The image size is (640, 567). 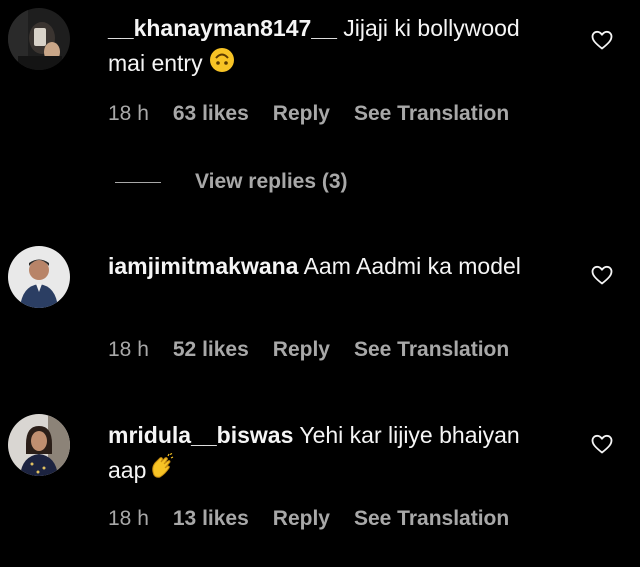 I want to click on likes-count: 52 likes, so click(x=211, y=350).